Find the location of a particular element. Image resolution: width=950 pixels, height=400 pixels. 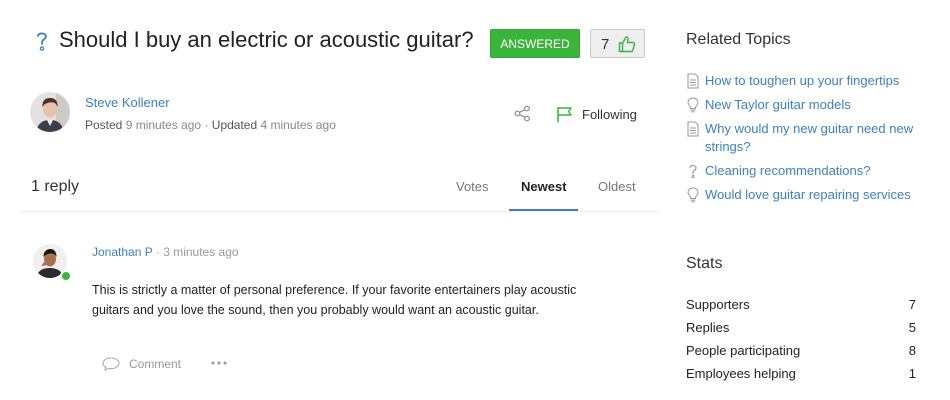

related-topic-item: New Taylor guitar models is located at coordinates (806, 105).